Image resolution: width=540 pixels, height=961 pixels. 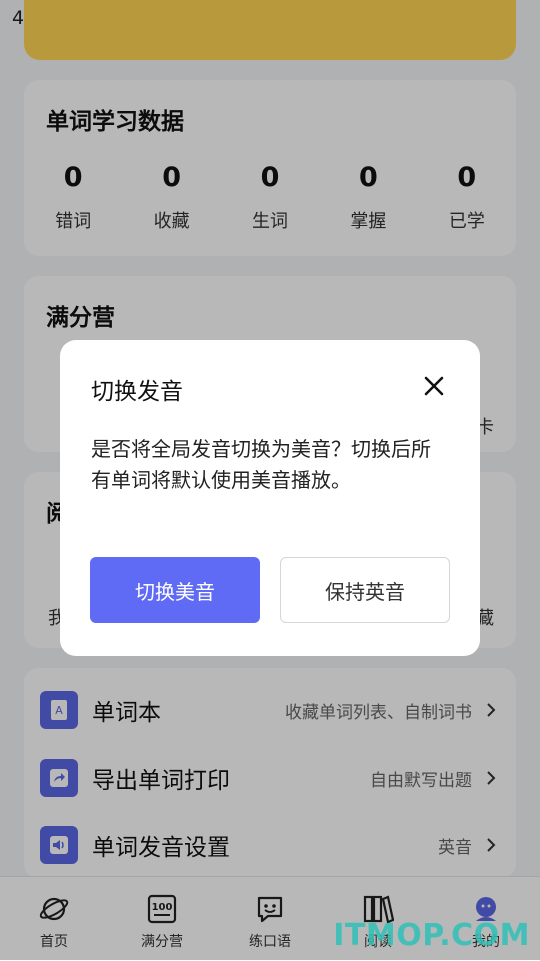 What do you see at coordinates (137, 392) in the screenshot?
I see `dialog-title: 切换发音` at bounding box center [137, 392].